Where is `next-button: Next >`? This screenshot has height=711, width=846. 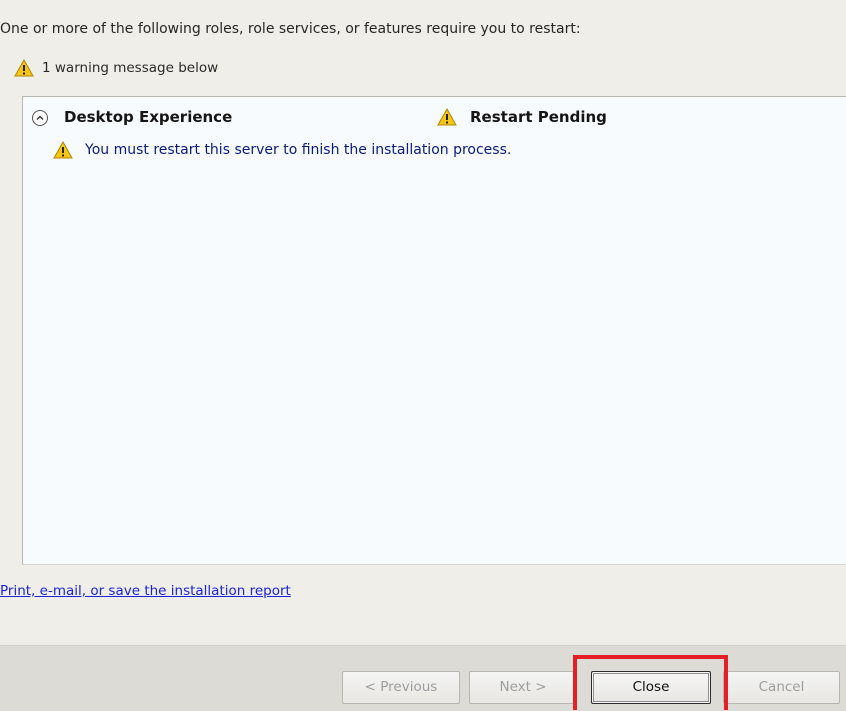 next-button: Next > is located at coordinates (523, 687).